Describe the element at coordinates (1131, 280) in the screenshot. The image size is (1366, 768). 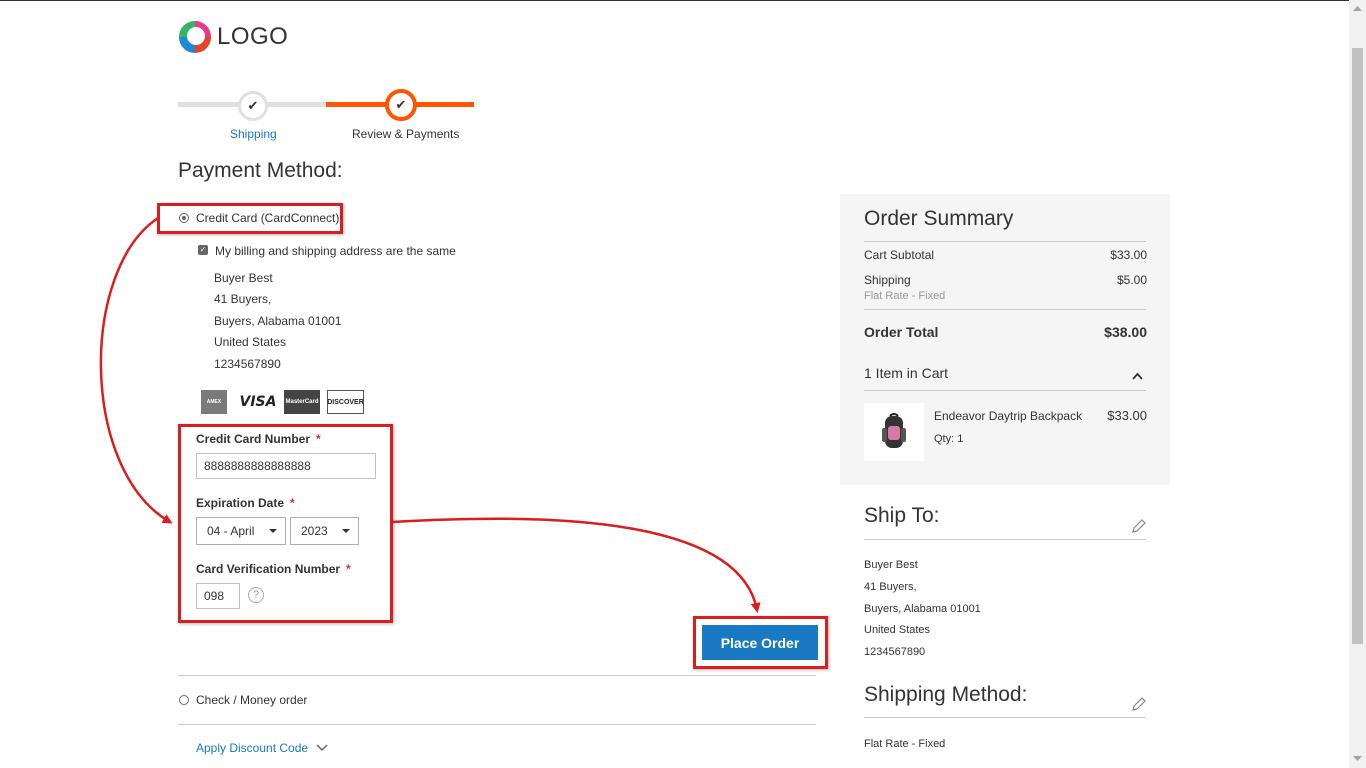
I see `shipping-value: $5.00` at that location.